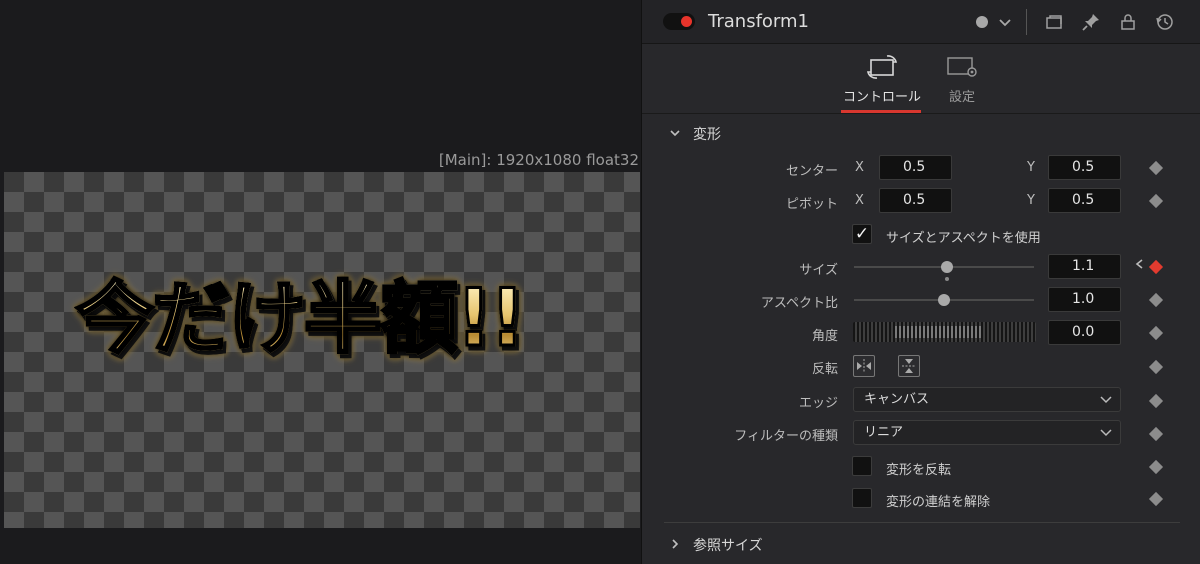 Image resolution: width=1200 pixels, height=564 pixels. Describe the element at coordinates (915, 200) in the screenshot. I see `pivot-x-input: 0.5` at that location.